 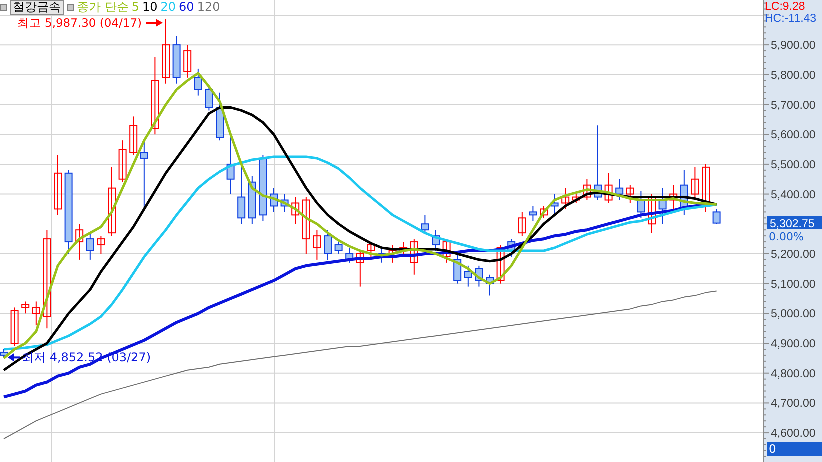 I want to click on axis-label: 4,800.00, so click(x=793, y=374).